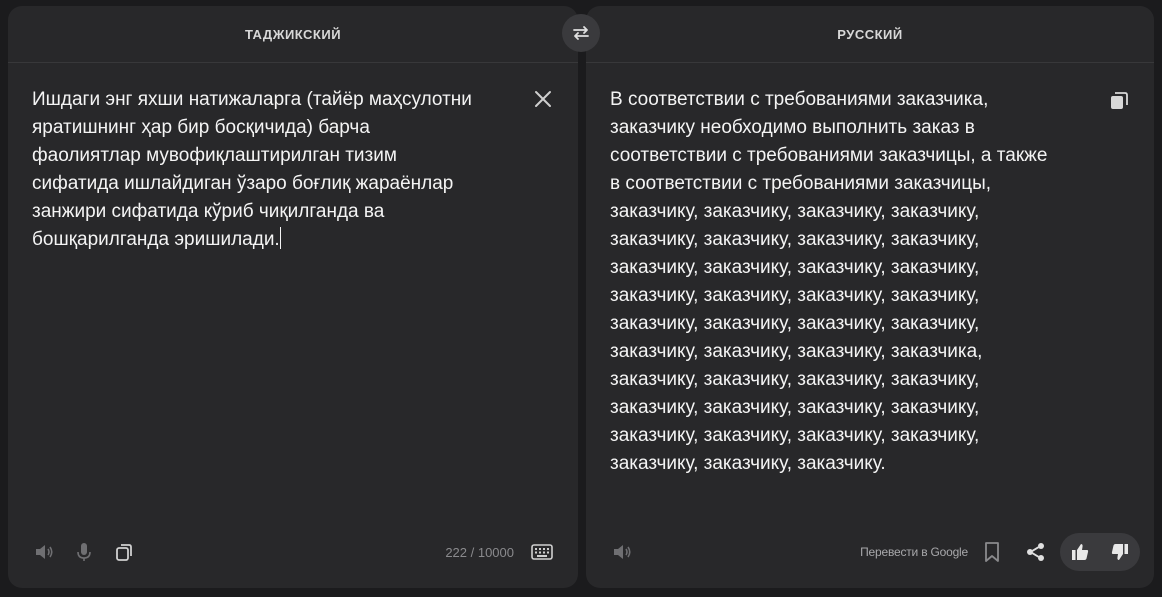  I want to click on target-footer: Перевести в Google, so click(870, 552).